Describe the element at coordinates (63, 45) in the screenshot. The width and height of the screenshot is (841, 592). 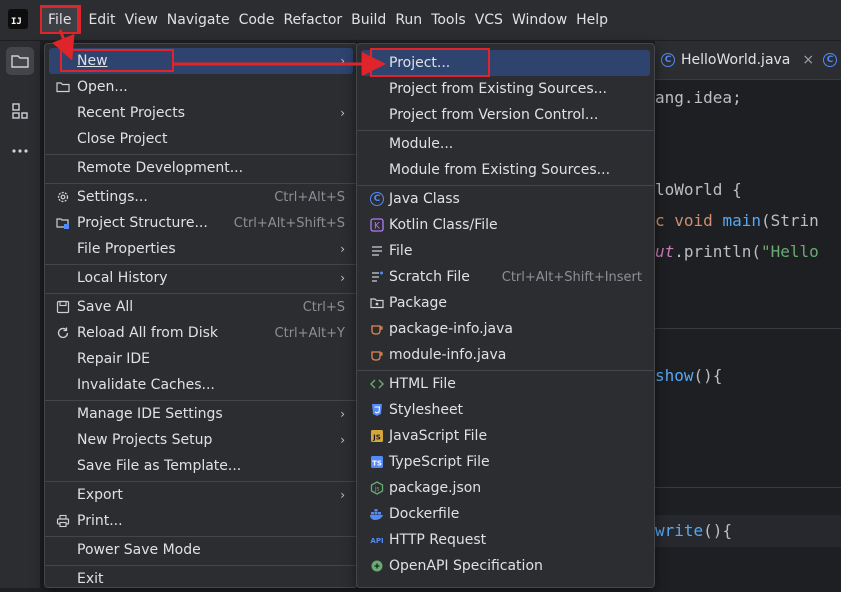
I see `annotation-arrow-file-to-new` at that location.